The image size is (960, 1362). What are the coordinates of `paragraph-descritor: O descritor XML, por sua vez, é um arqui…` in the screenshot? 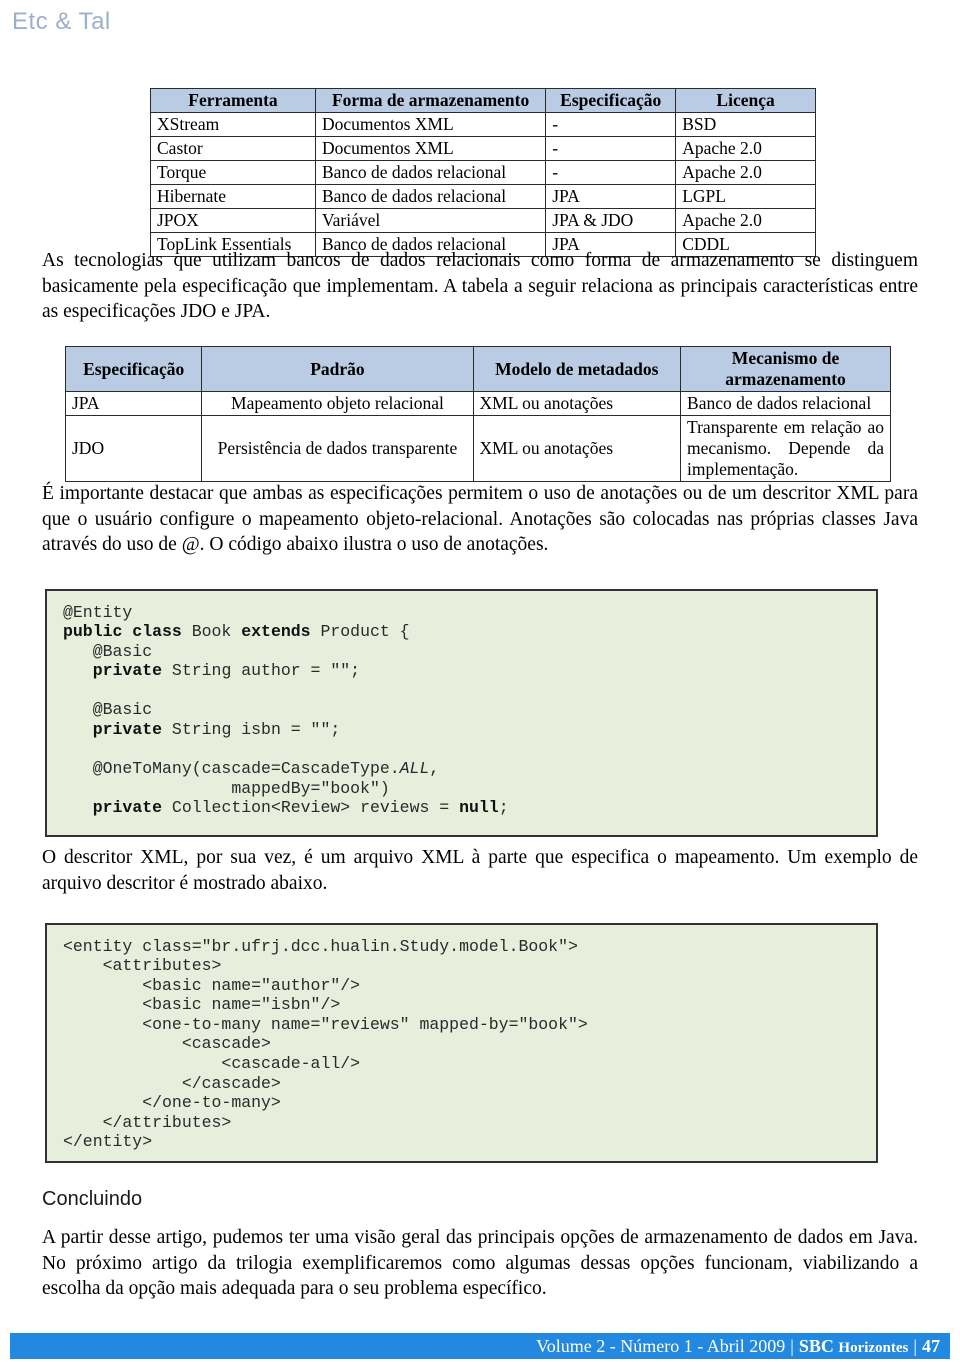 It's located at (480, 870).